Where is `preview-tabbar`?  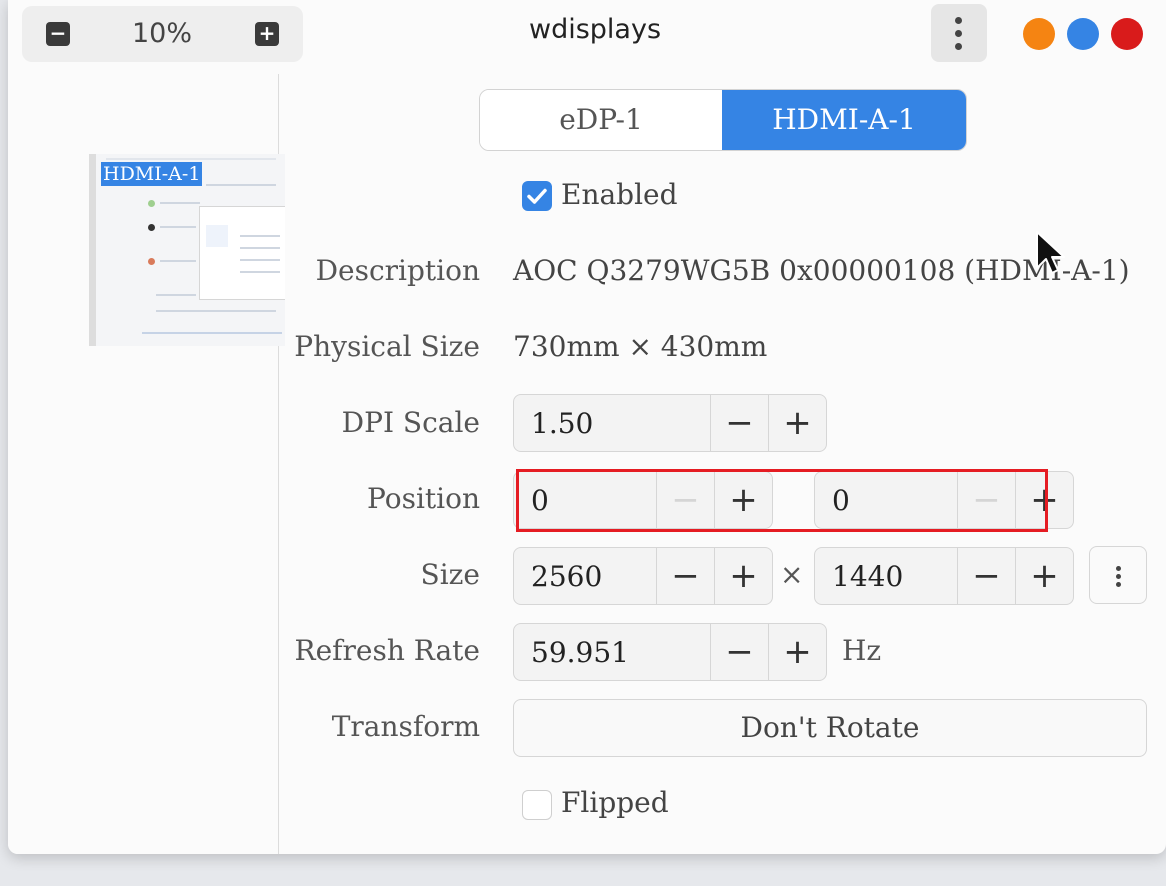 preview-tabbar is located at coordinates (191, 159).